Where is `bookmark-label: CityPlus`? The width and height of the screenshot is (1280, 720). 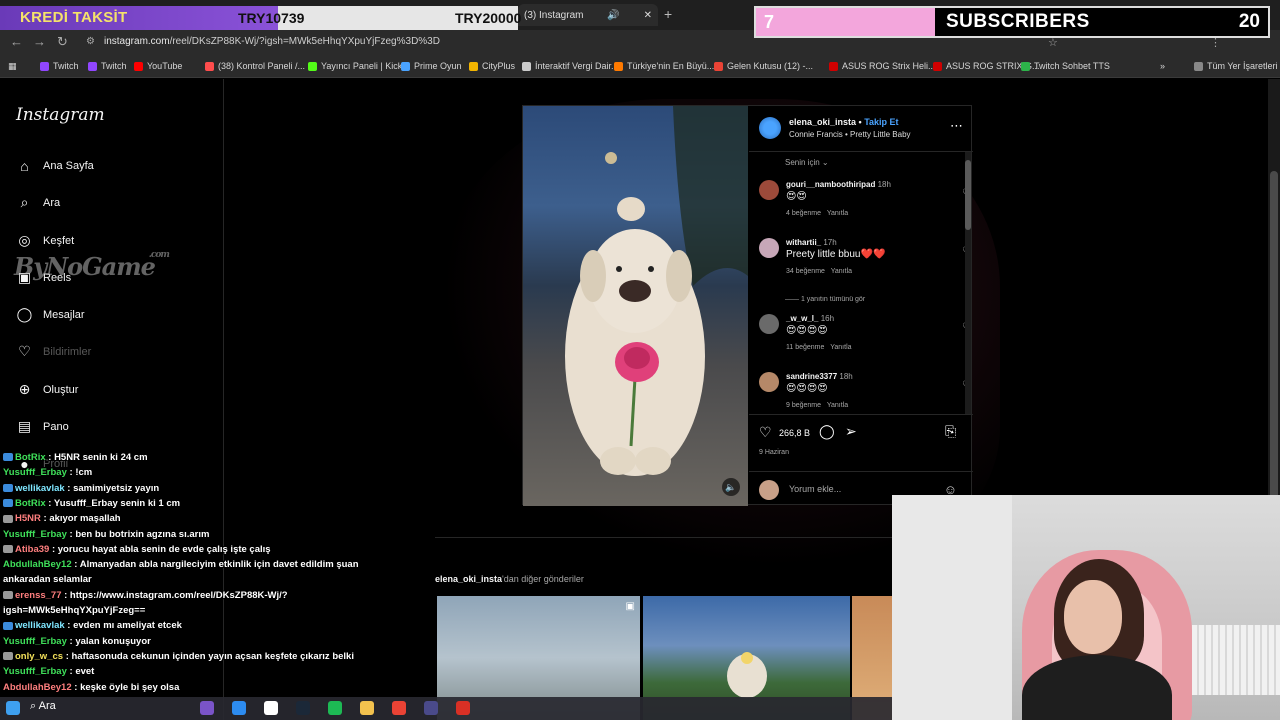 bookmark-label: CityPlus is located at coordinates (499, 66).